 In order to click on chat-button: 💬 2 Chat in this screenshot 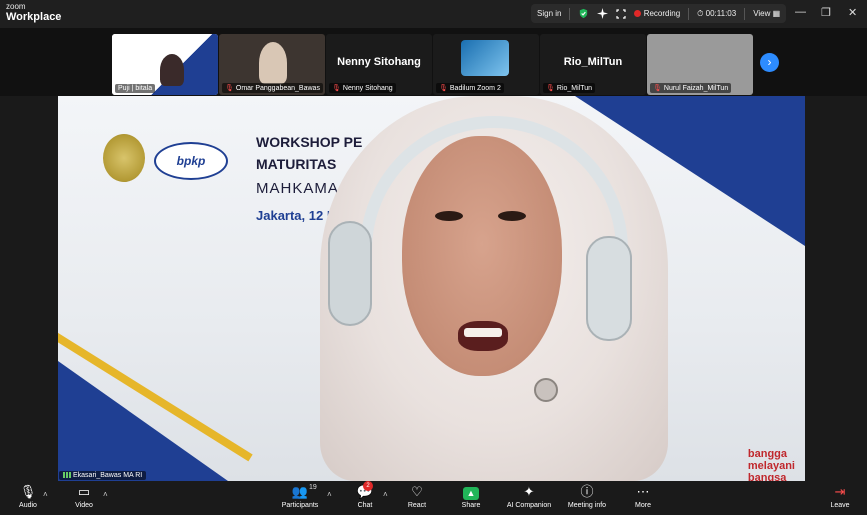, I will do `click(365, 495)`.